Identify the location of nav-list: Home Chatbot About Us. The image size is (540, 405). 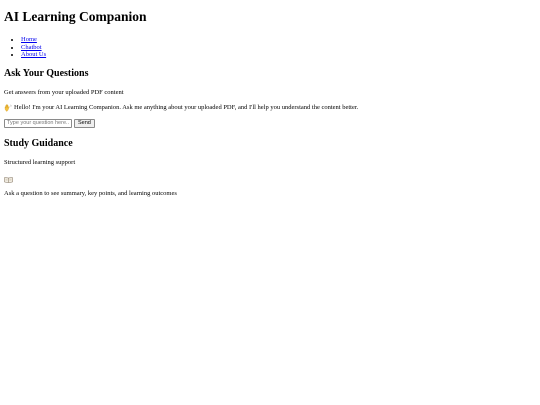
(270, 47).